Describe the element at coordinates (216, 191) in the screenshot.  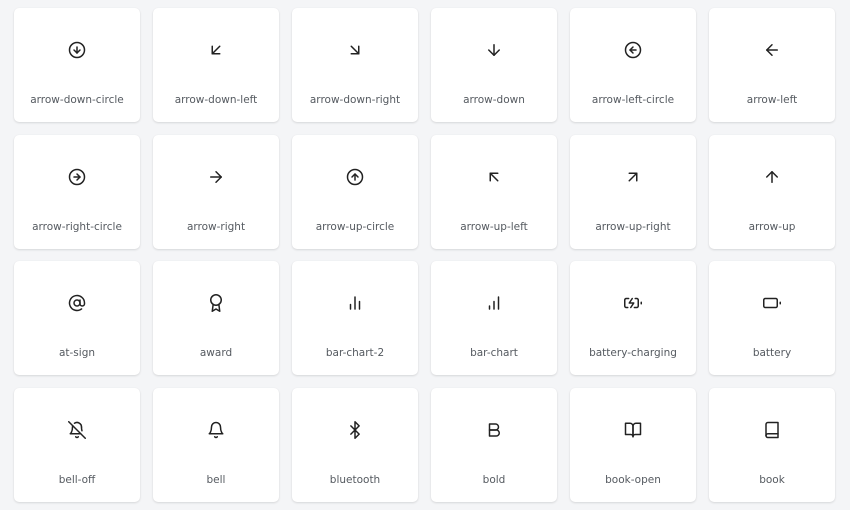
I see `icon-card-arrow-right: arrow-right` at that location.